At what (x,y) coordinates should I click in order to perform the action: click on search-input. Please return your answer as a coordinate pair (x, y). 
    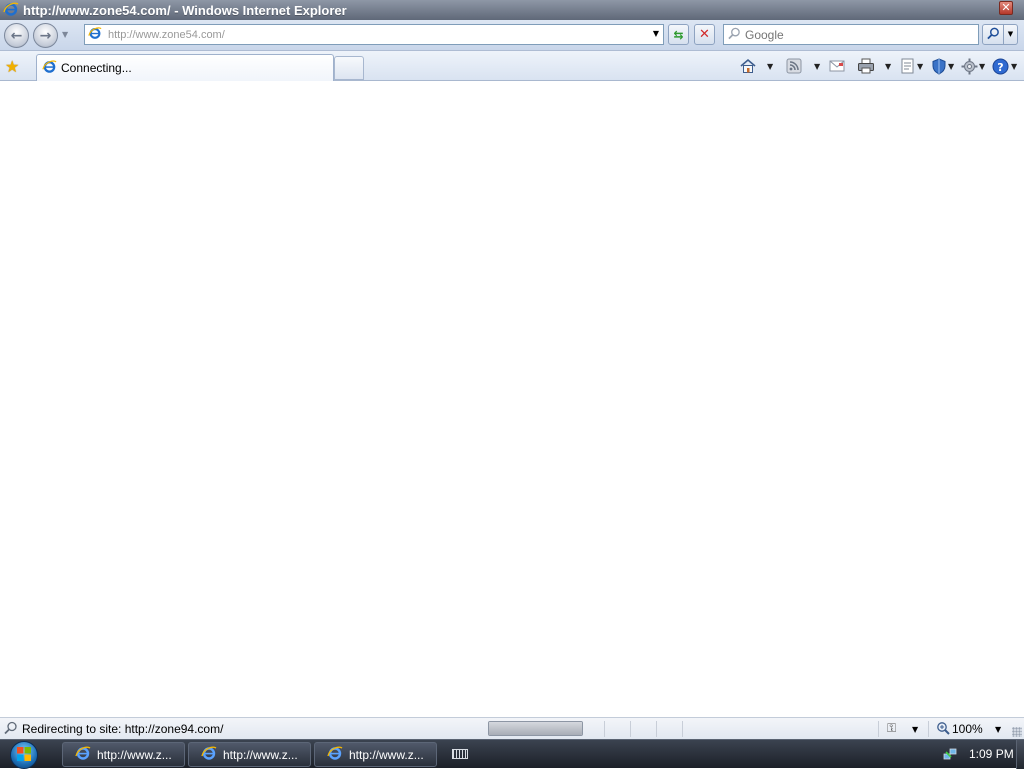
    Looking at the image, I should click on (855, 34).